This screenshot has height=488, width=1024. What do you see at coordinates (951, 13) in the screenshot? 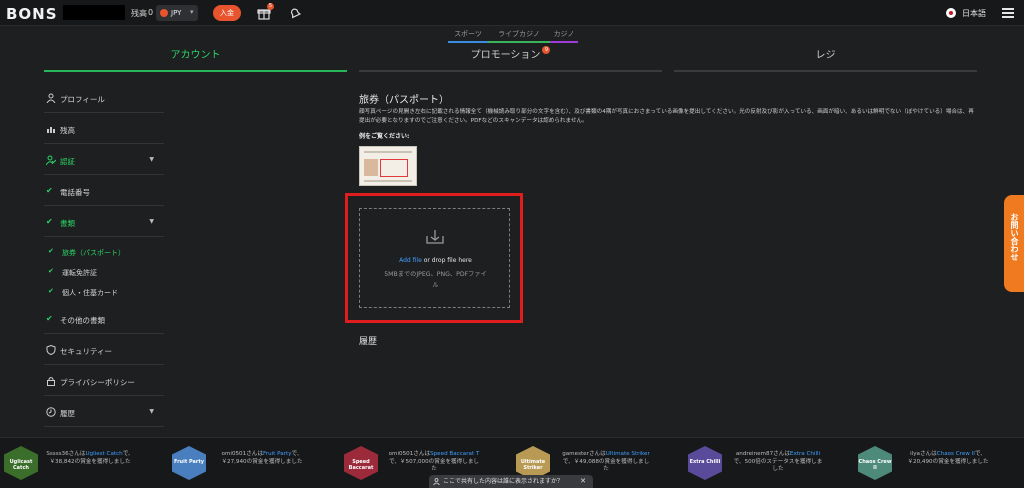
I see `japan-flag-icon` at bounding box center [951, 13].